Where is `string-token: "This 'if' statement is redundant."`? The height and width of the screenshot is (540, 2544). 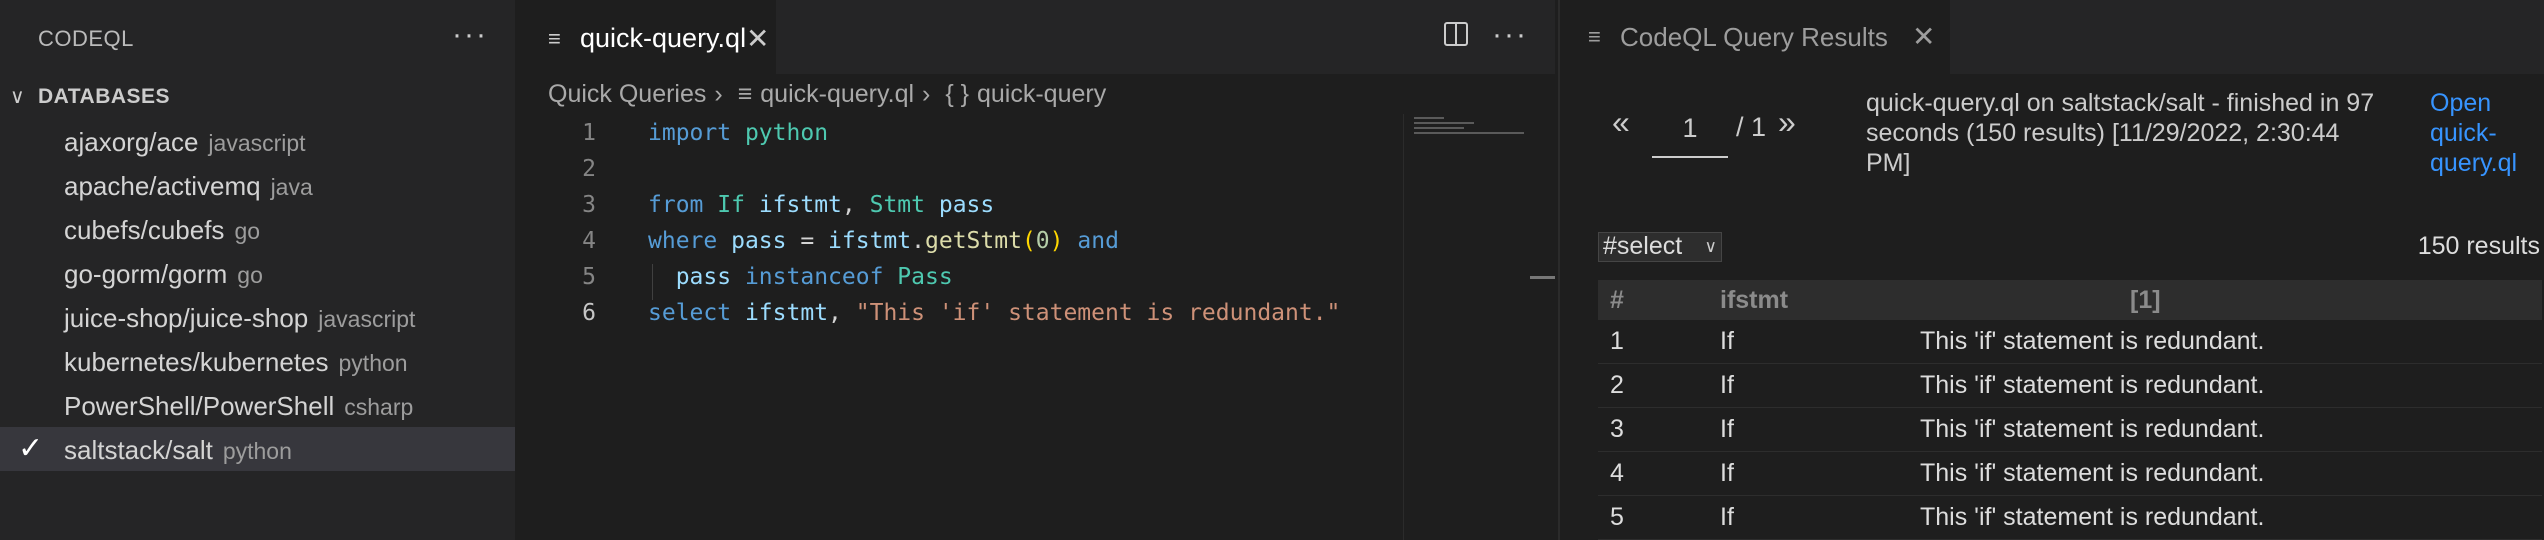
string-token: "This 'if' statement is redundant." is located at coordinates (1098, 313).